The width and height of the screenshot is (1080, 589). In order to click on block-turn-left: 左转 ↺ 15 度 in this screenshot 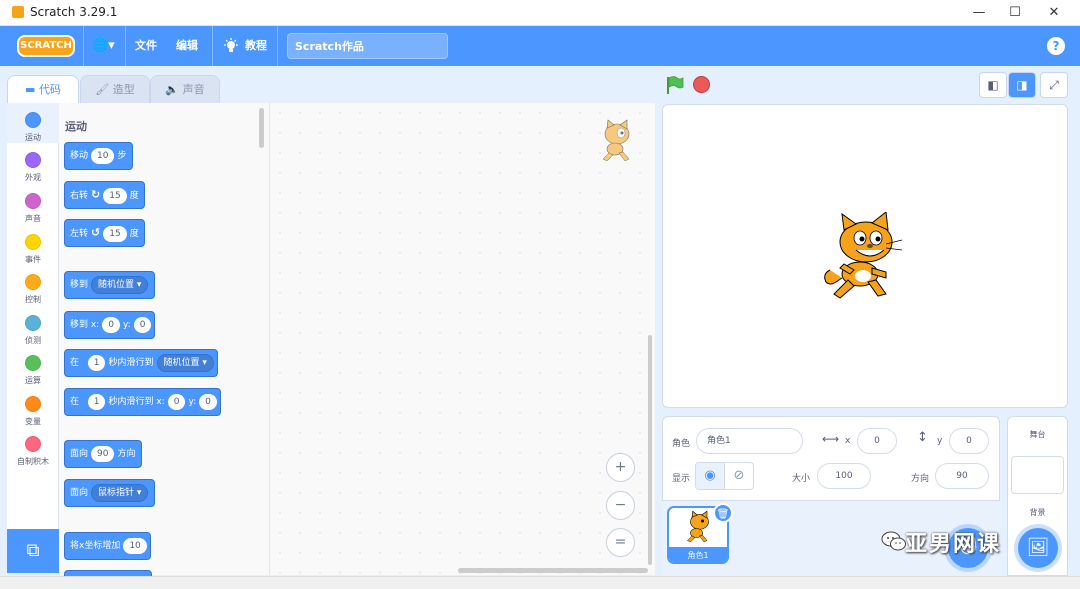, I will do `click(105, 233)`.